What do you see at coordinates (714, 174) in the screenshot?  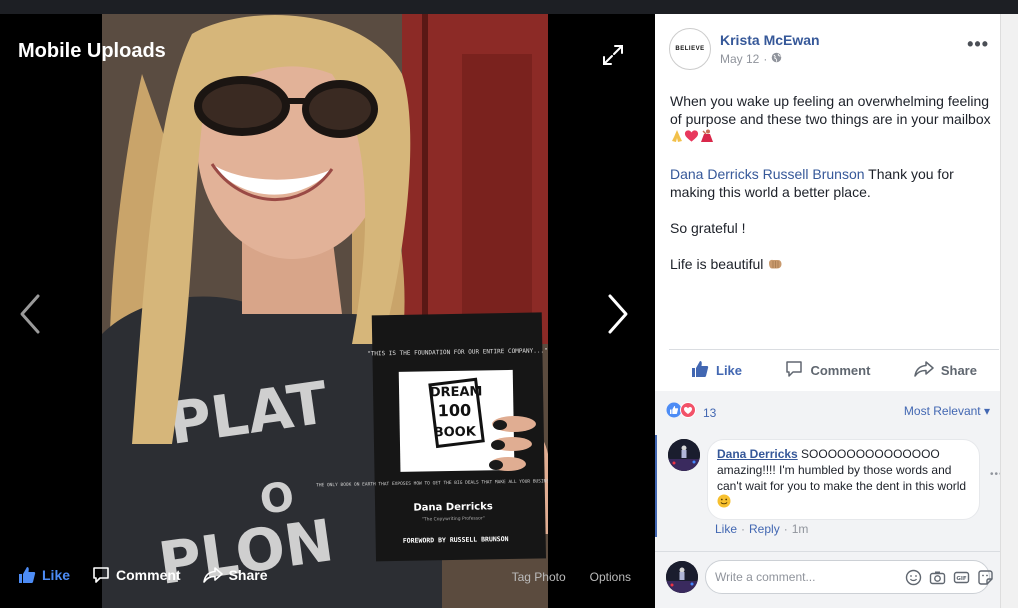 I see `mention-link: Dana Derricks` at bounding box center [714, 174].